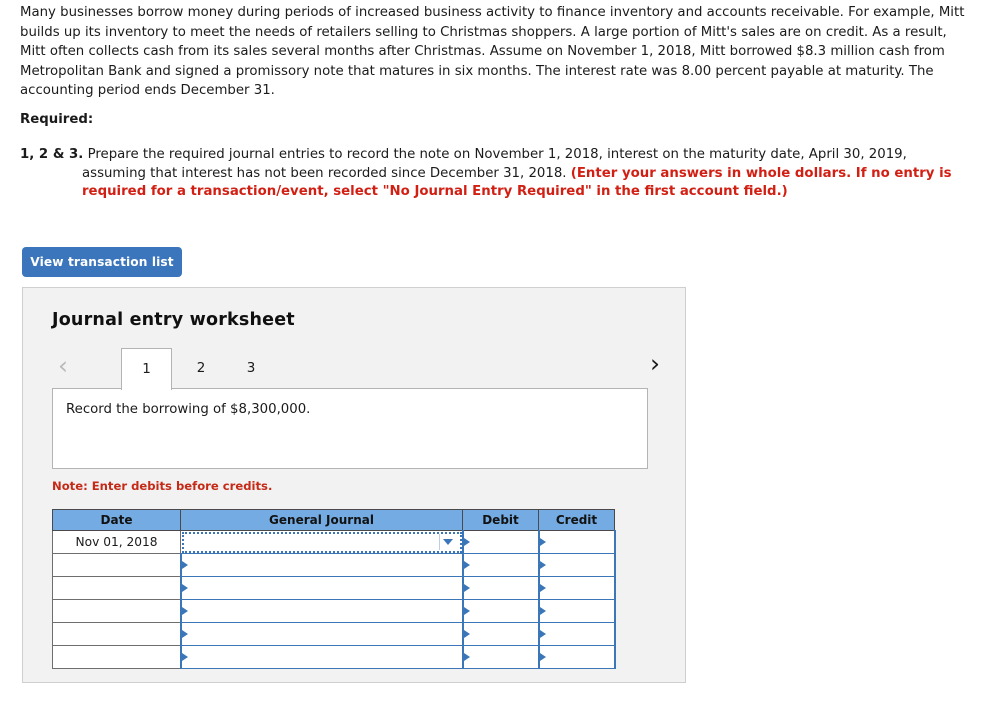  I want to click on column-header-date: Date, so click(116, 520).